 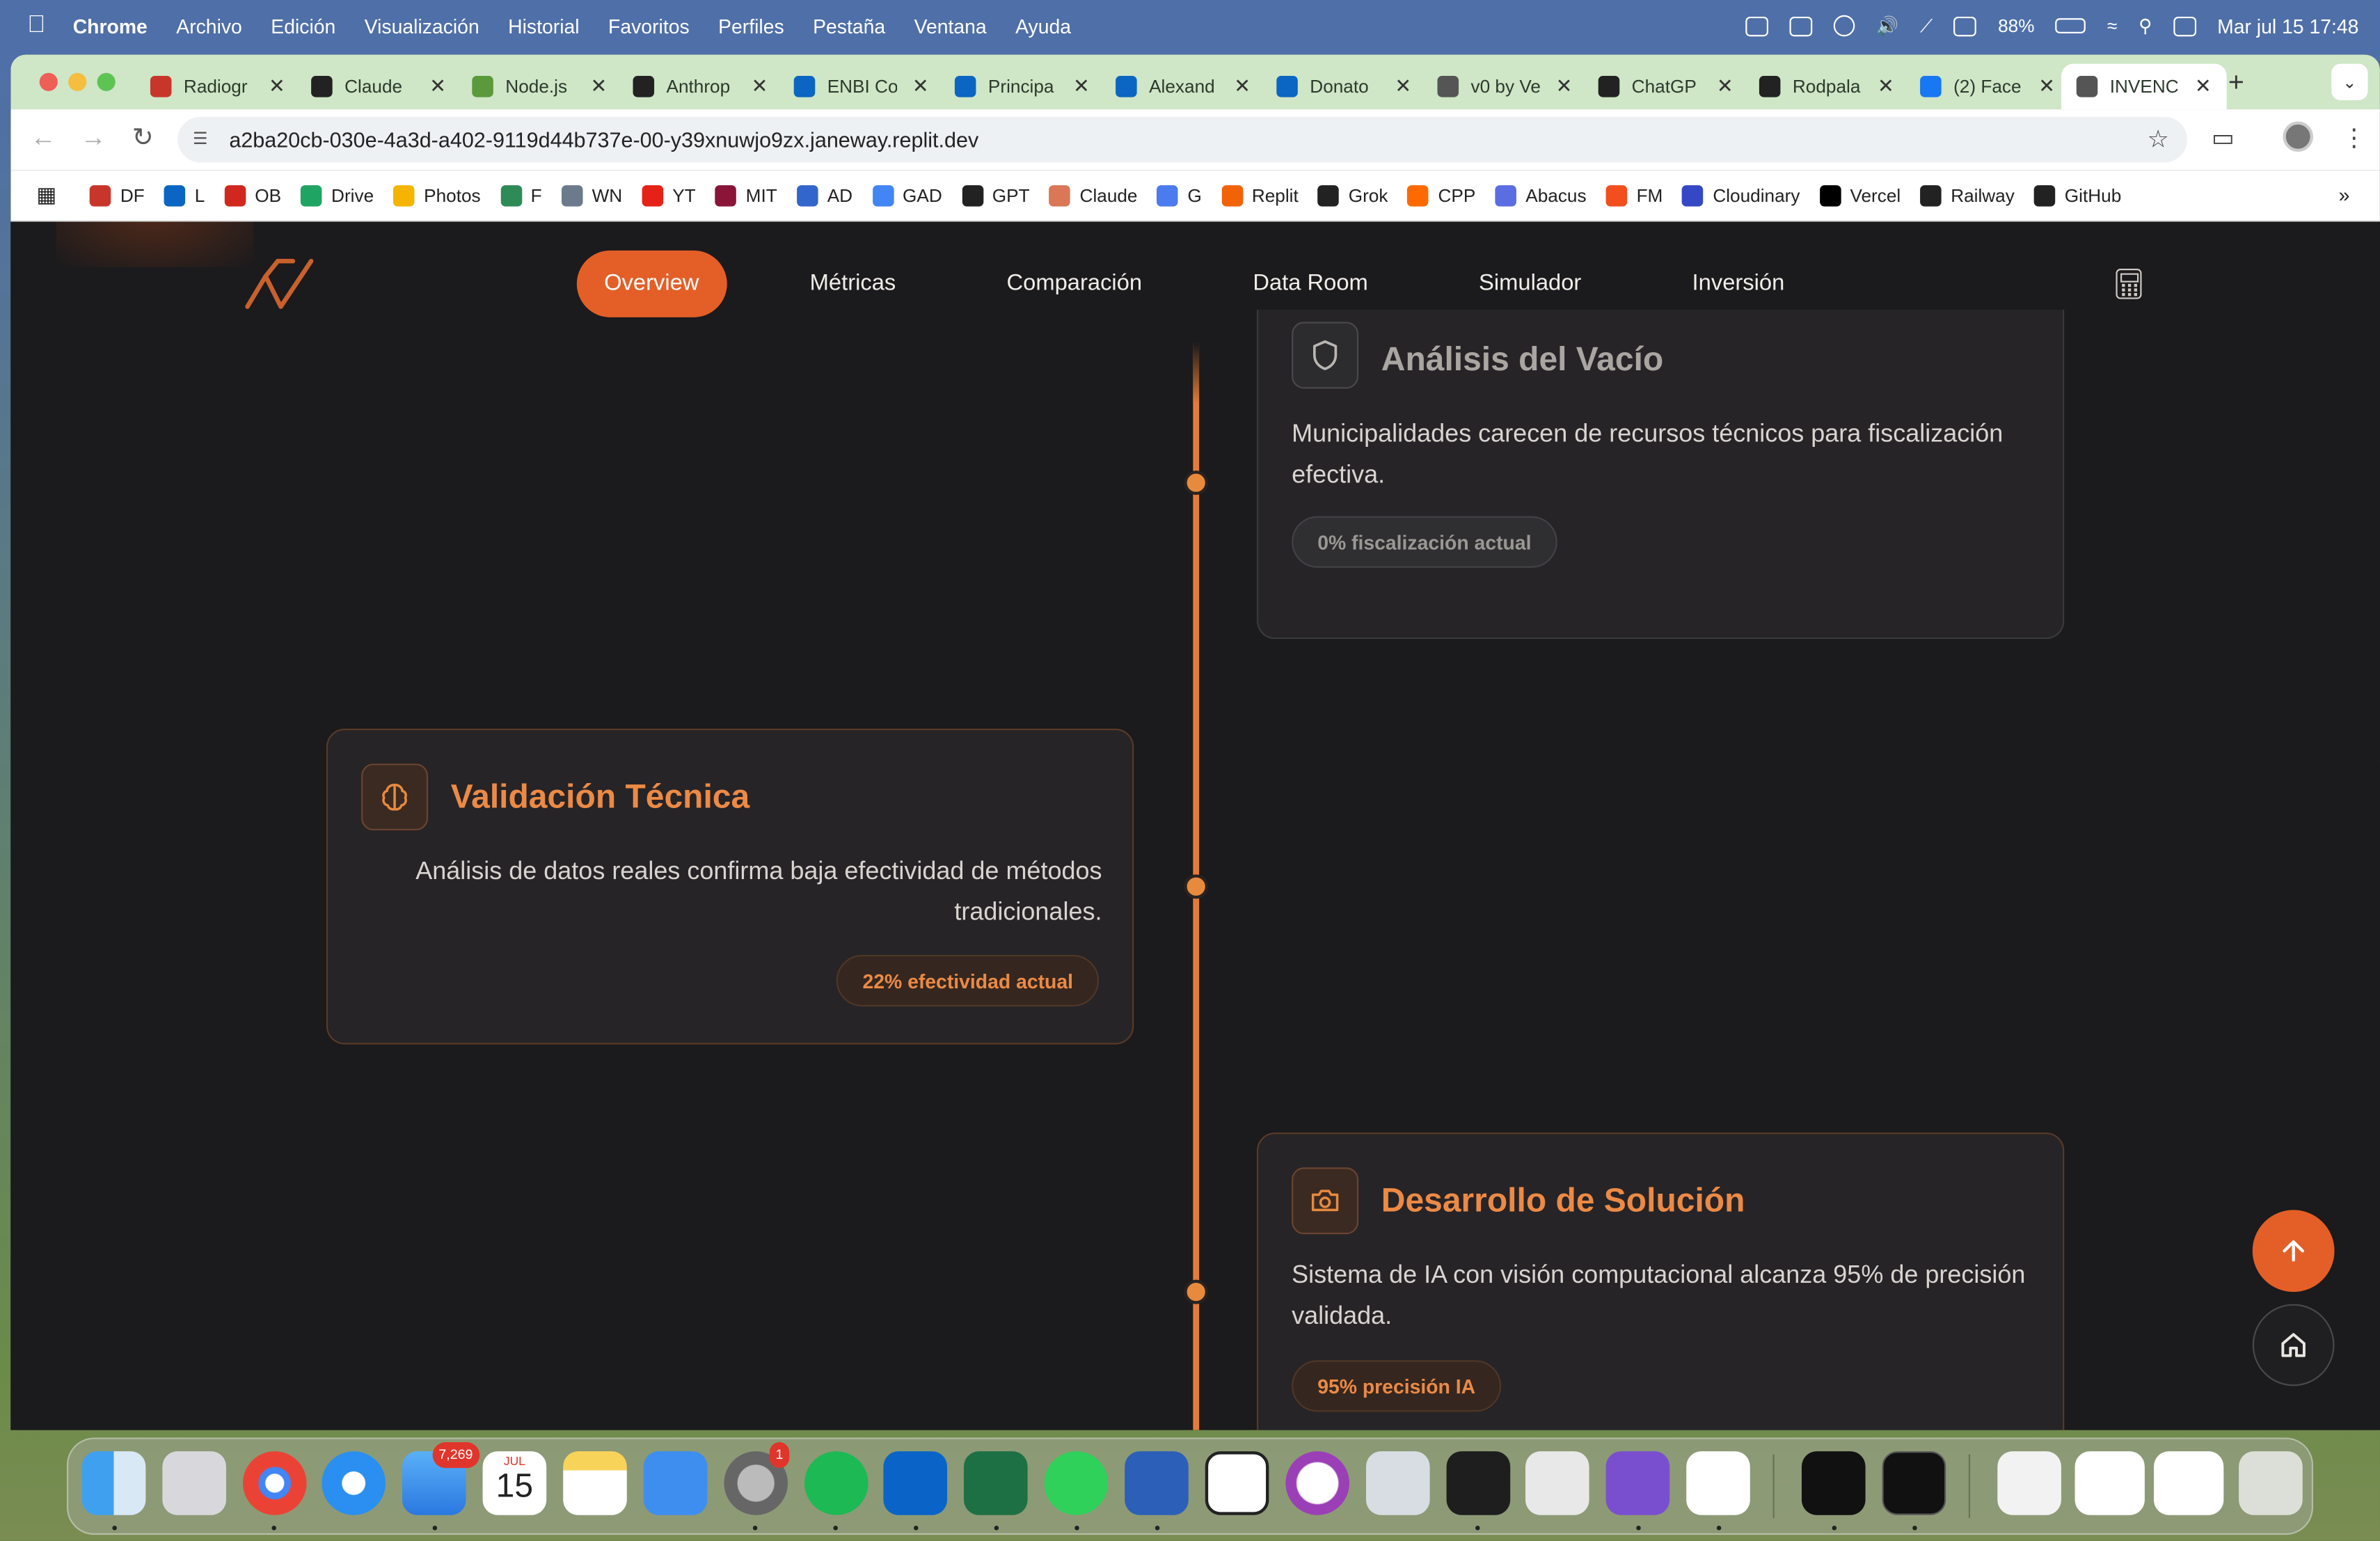 I want to click on bookmark-item: GPT, so click(x=996, y=195).